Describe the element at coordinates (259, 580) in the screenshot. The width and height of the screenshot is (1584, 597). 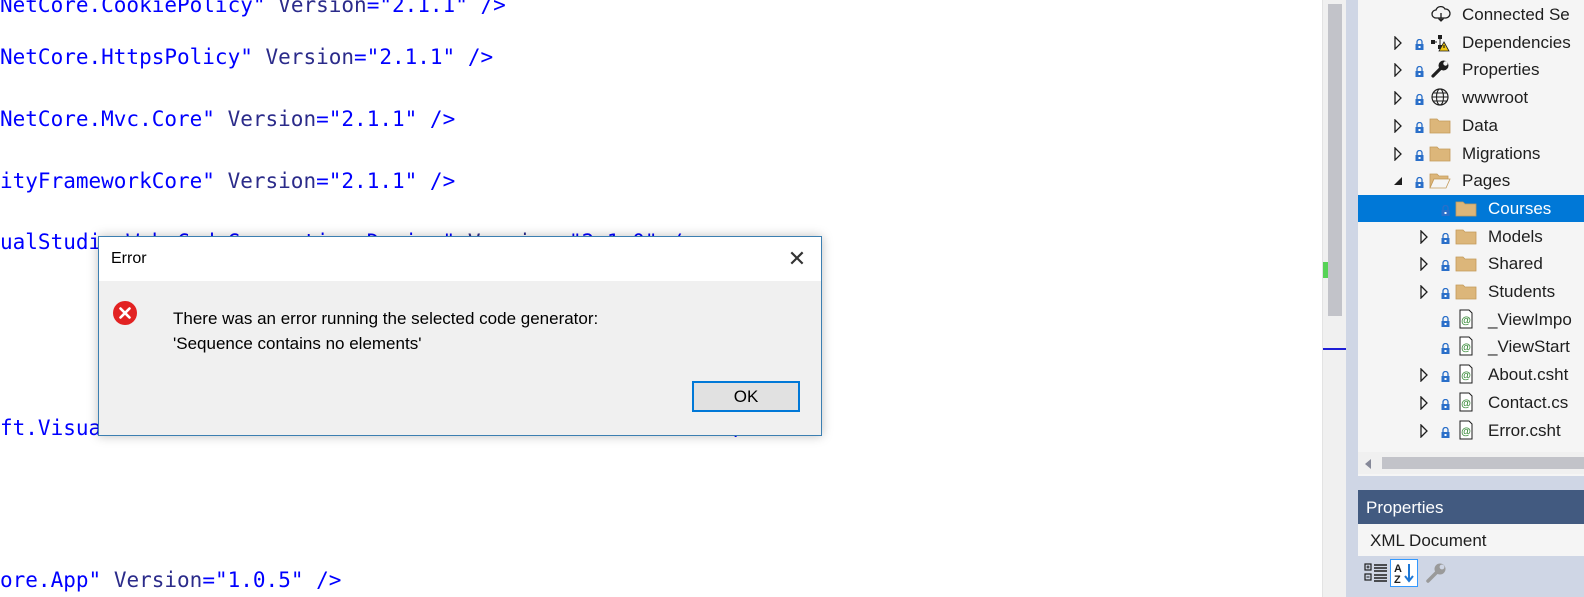
I see `package-version: 1.0.5` at that location.